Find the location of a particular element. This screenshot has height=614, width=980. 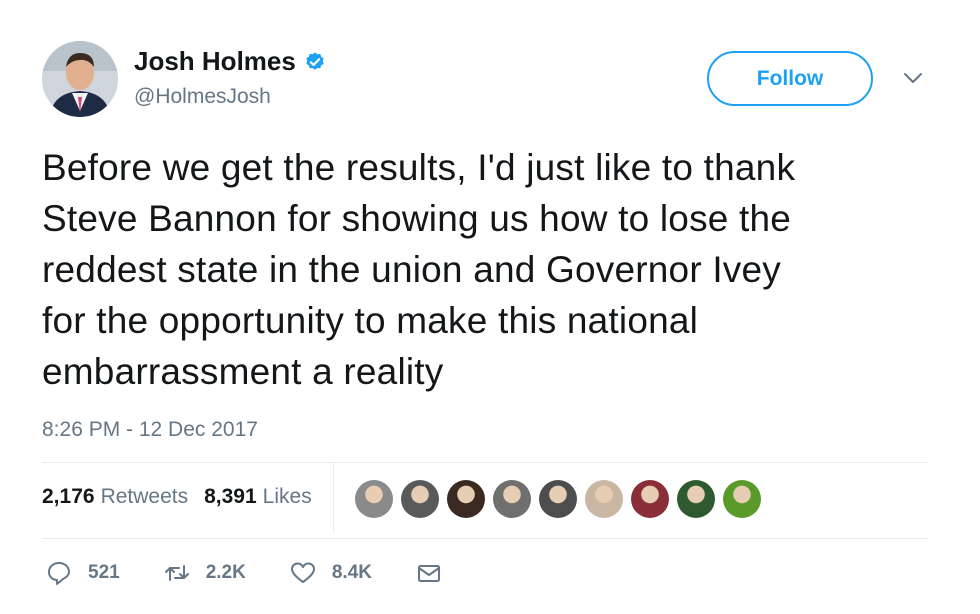

likers-avatars is located at coordinates (562, 499).